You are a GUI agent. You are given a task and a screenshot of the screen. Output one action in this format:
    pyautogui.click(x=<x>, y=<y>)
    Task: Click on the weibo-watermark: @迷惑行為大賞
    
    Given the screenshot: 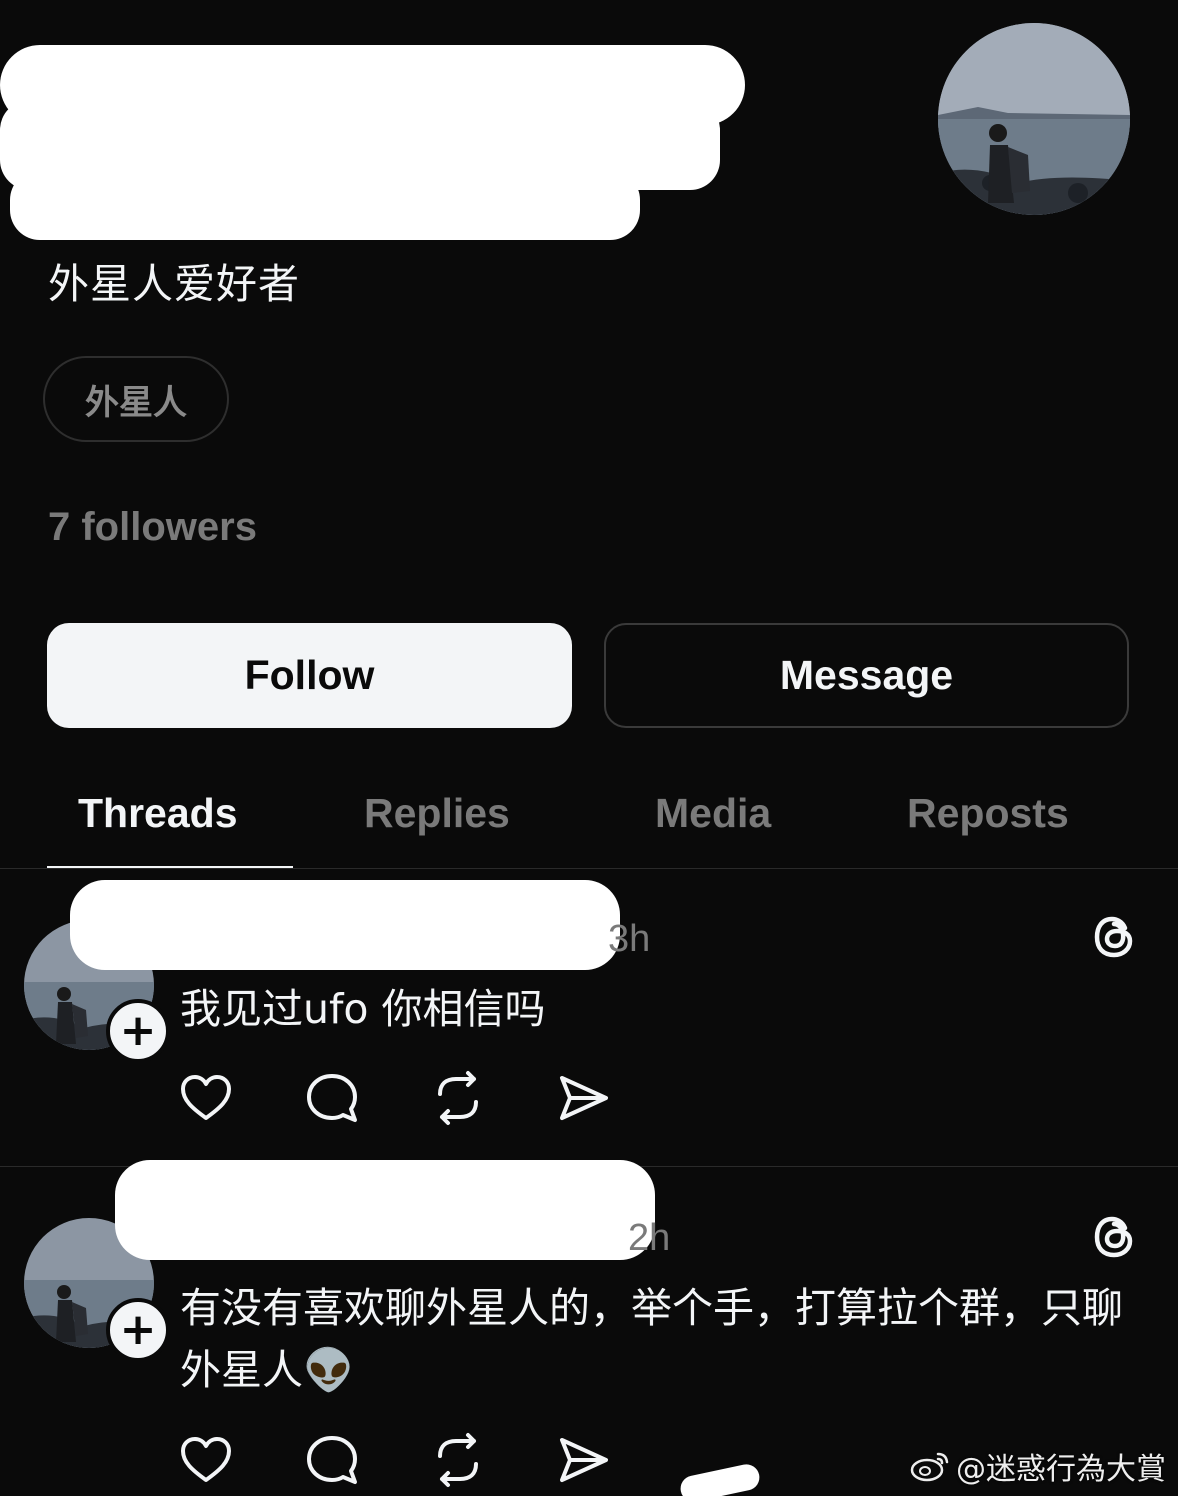 What is the action you would take?
    pyautogui.click(x=1038, y=1466)
    